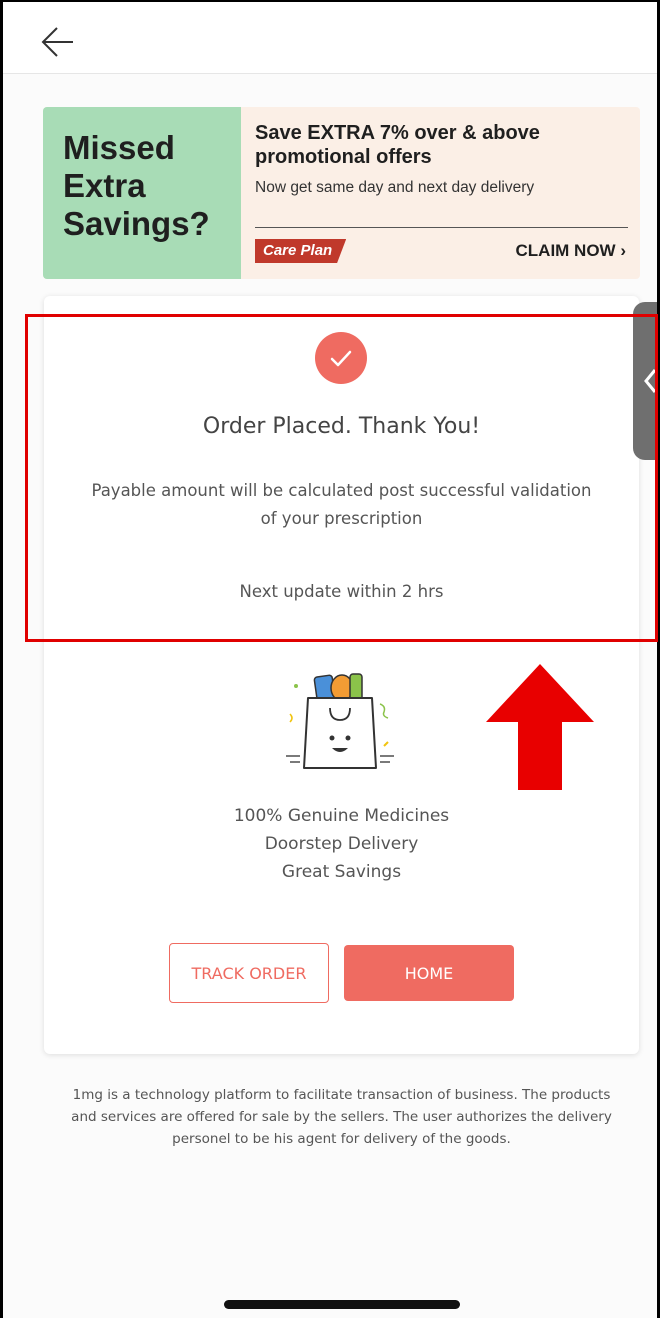 The height and width of the screenshot is (1318, 660). Describe the element at coordinates (395, 187) in the screenshot. I see `banner-subtext: Now get same day and next day delivery` at that location.